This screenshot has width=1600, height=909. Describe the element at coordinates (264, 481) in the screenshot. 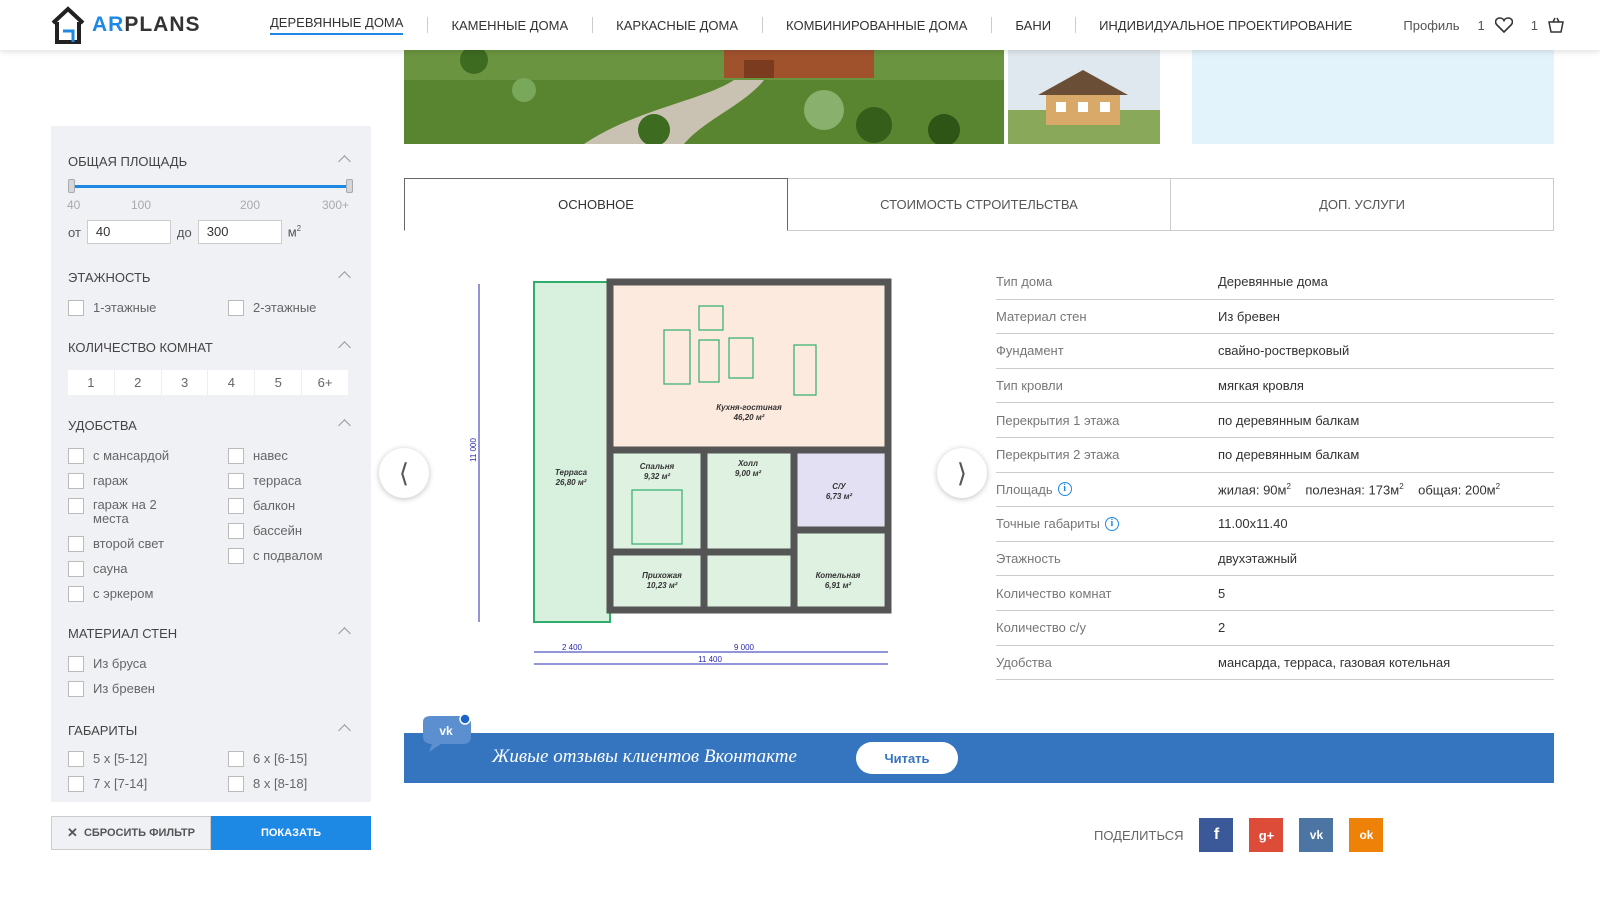

I see `amenity-option: терраса` at that location.